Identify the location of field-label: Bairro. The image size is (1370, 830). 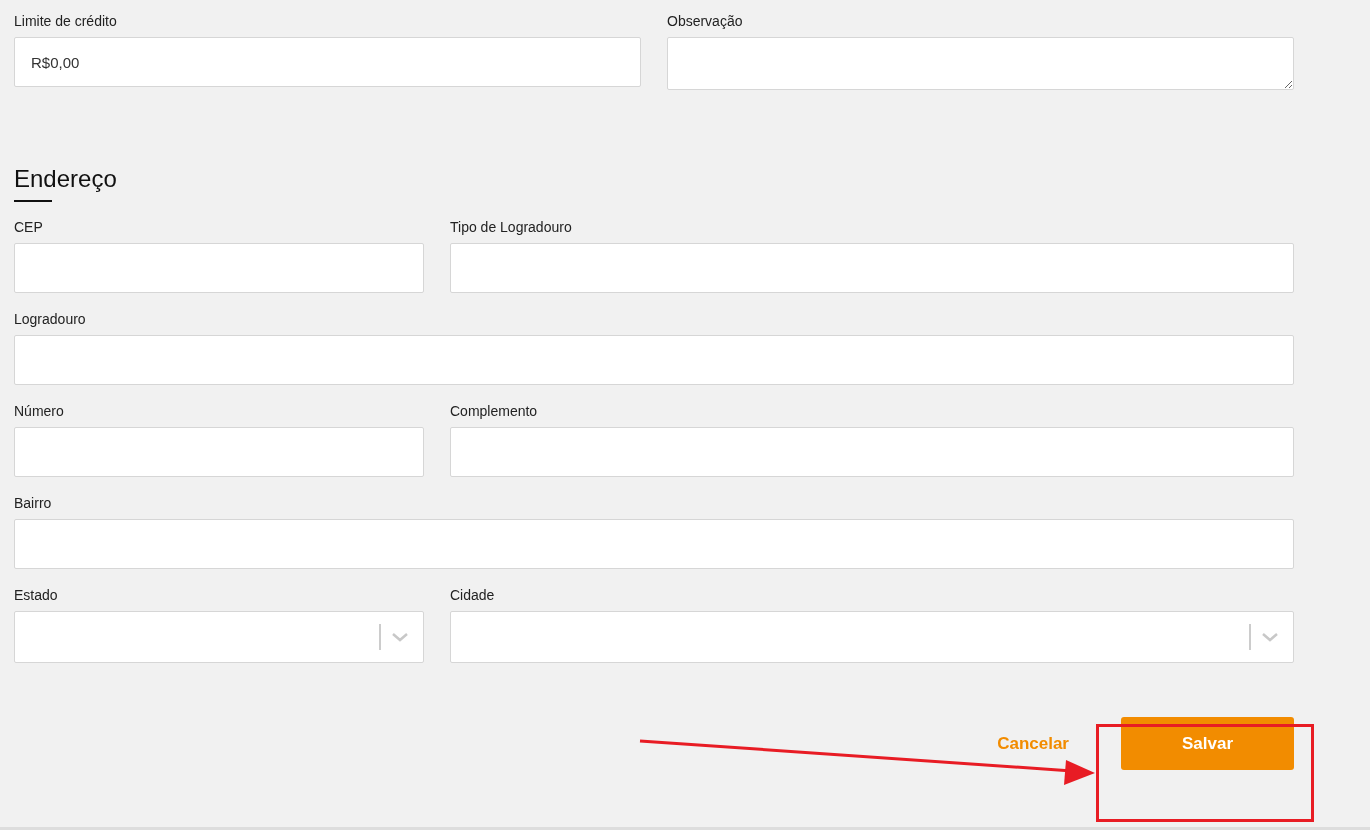
(33, 503).